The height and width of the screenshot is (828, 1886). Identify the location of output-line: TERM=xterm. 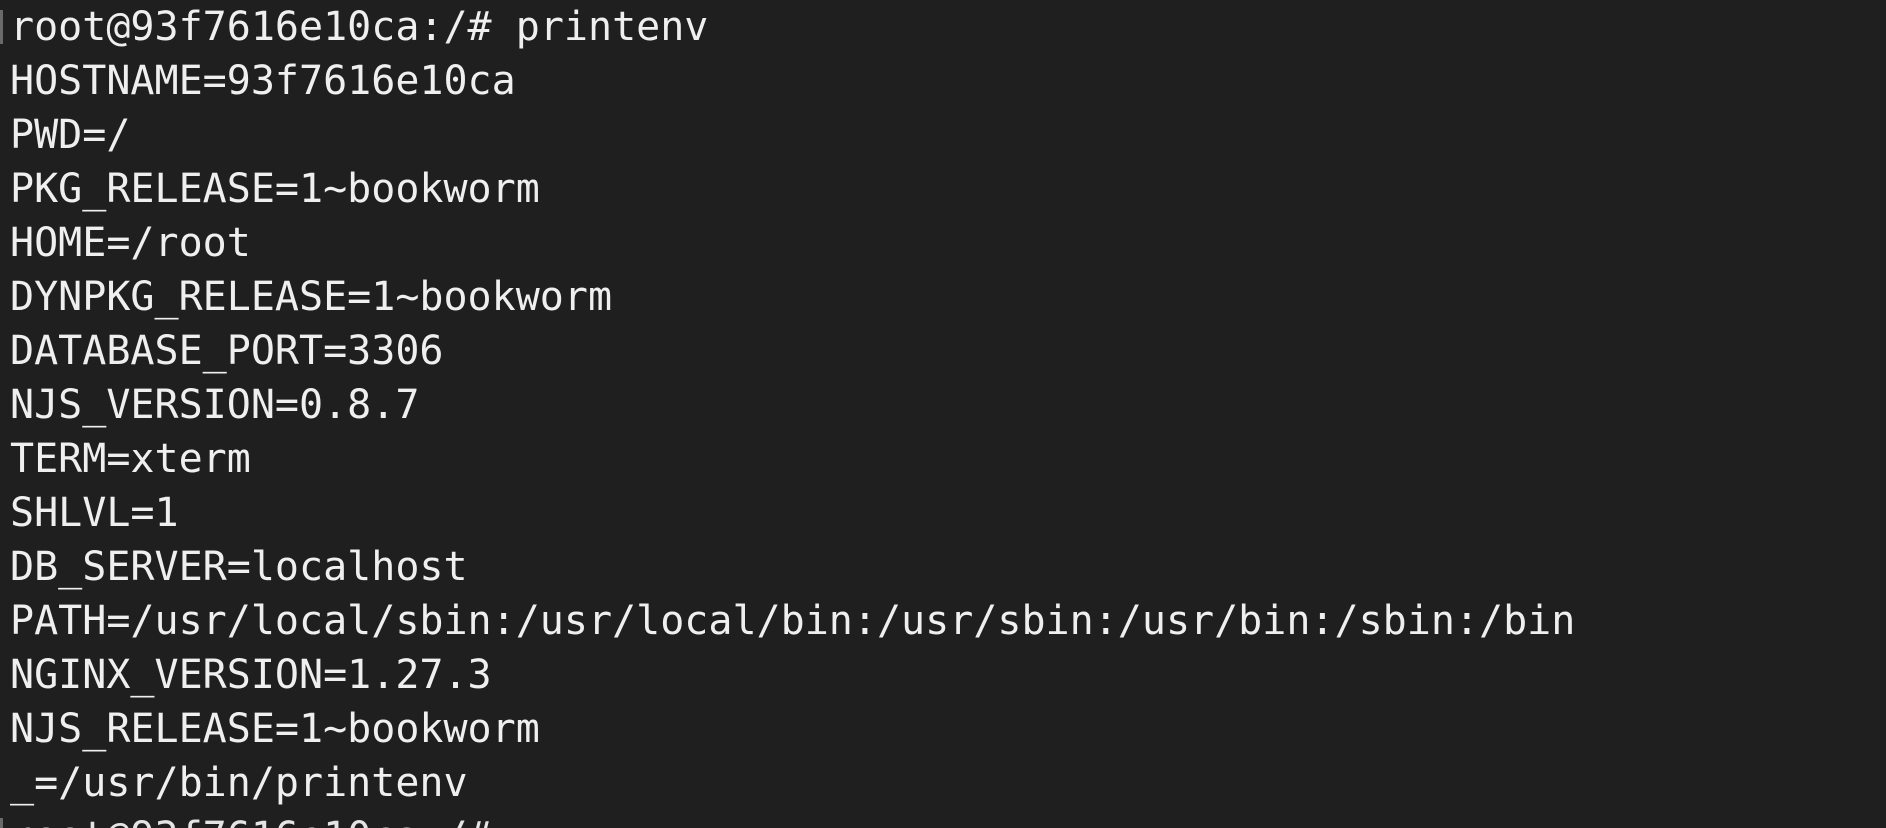
(130, 459).